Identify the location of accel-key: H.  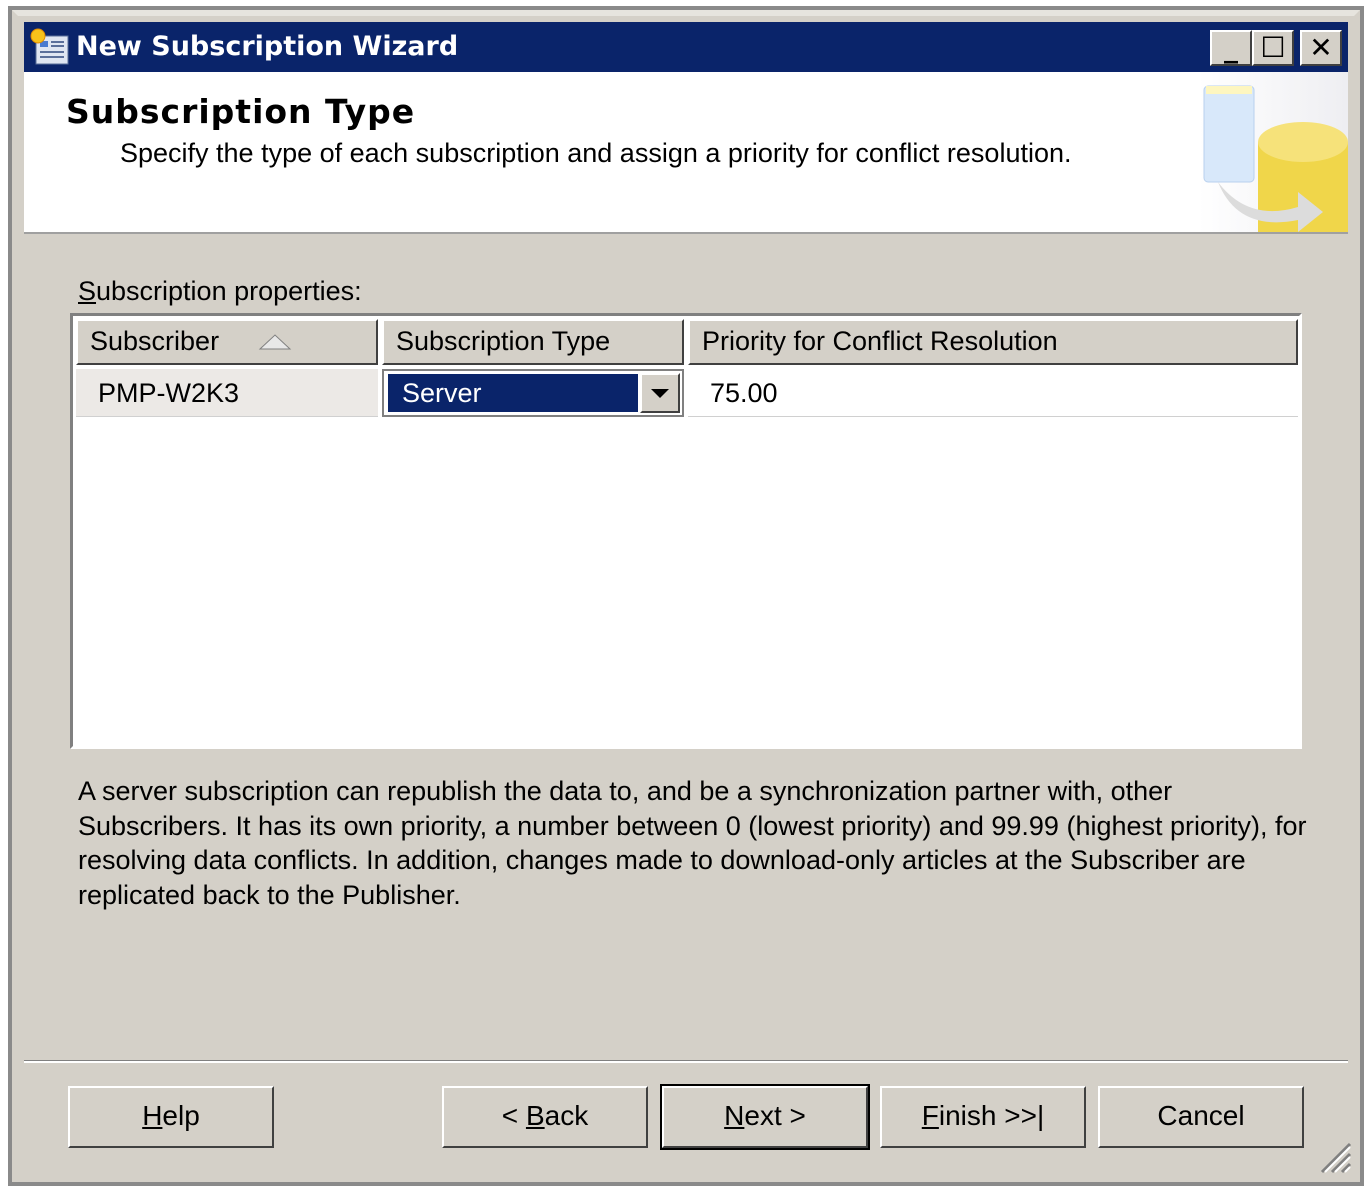
(152, 1115).